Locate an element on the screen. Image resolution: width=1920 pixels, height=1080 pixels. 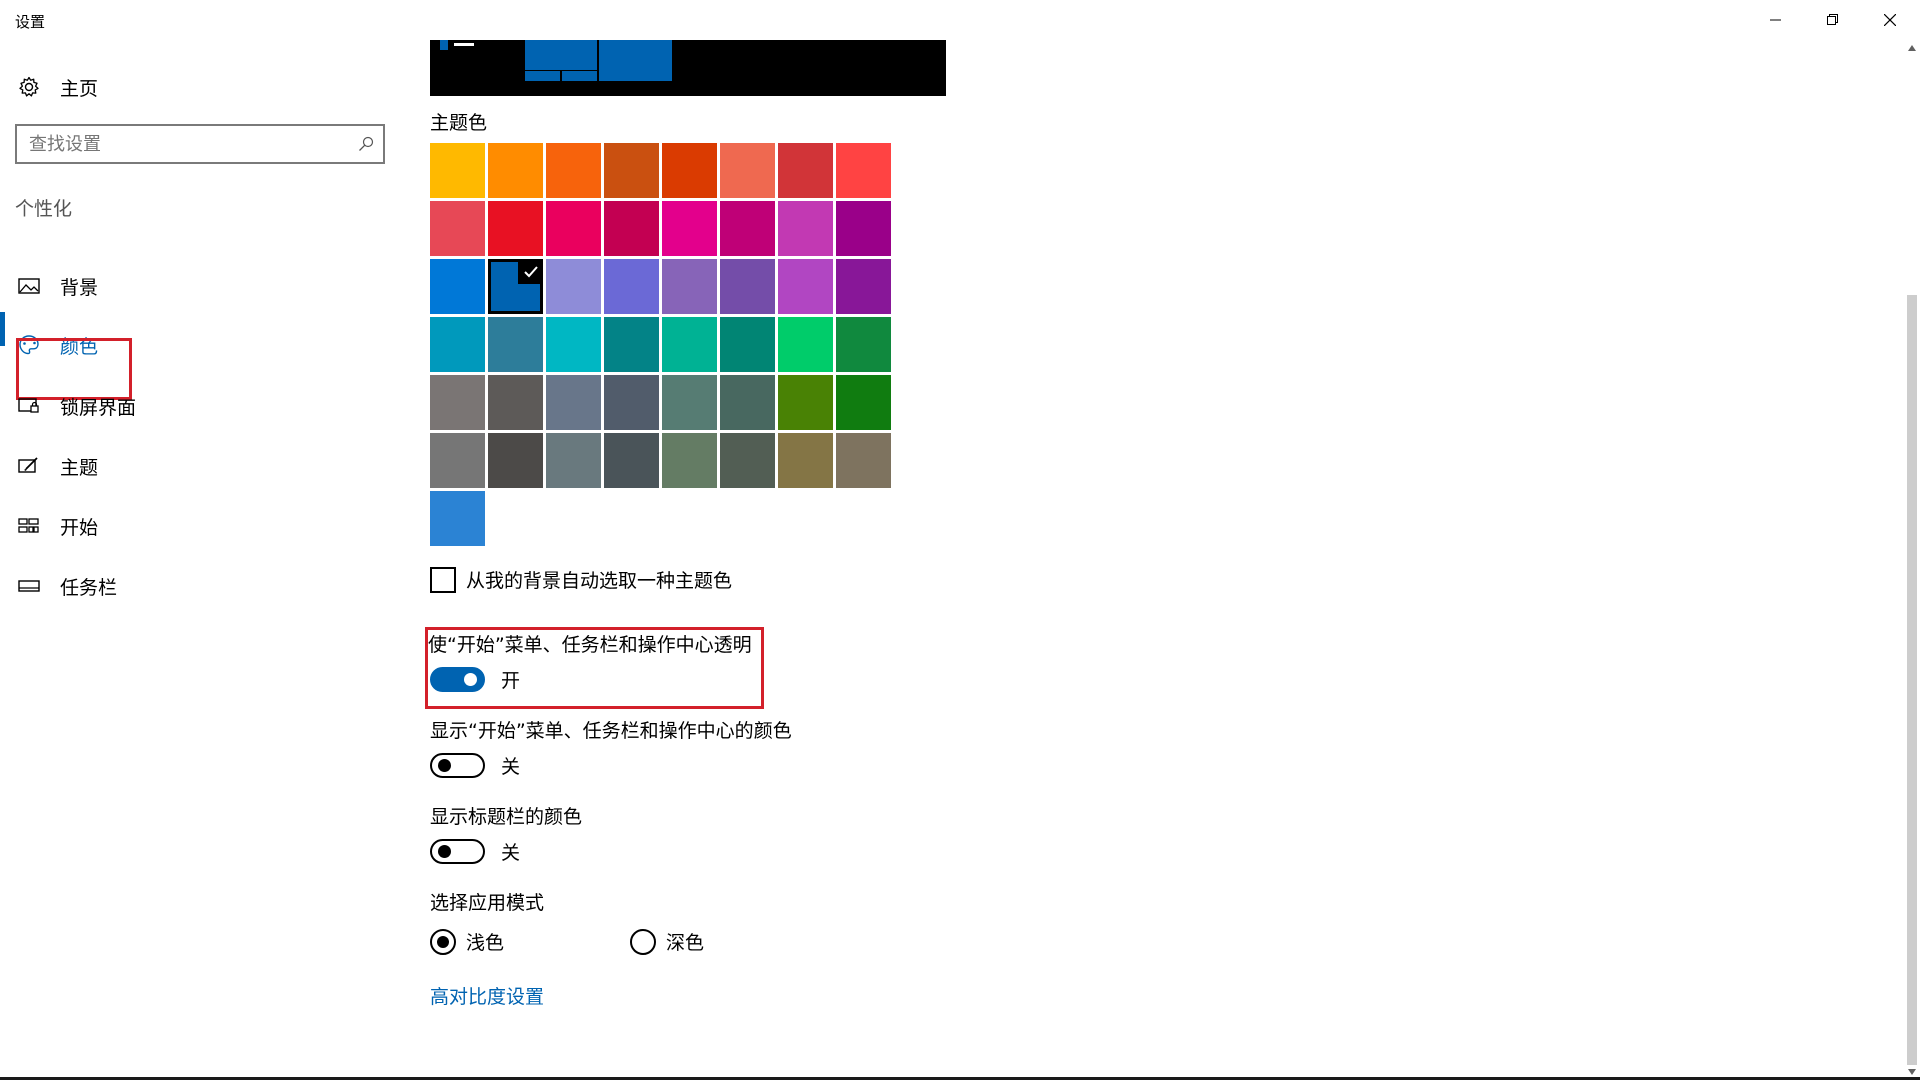
sidebar-item-start: 开始 is located at coordinates (194, 526).